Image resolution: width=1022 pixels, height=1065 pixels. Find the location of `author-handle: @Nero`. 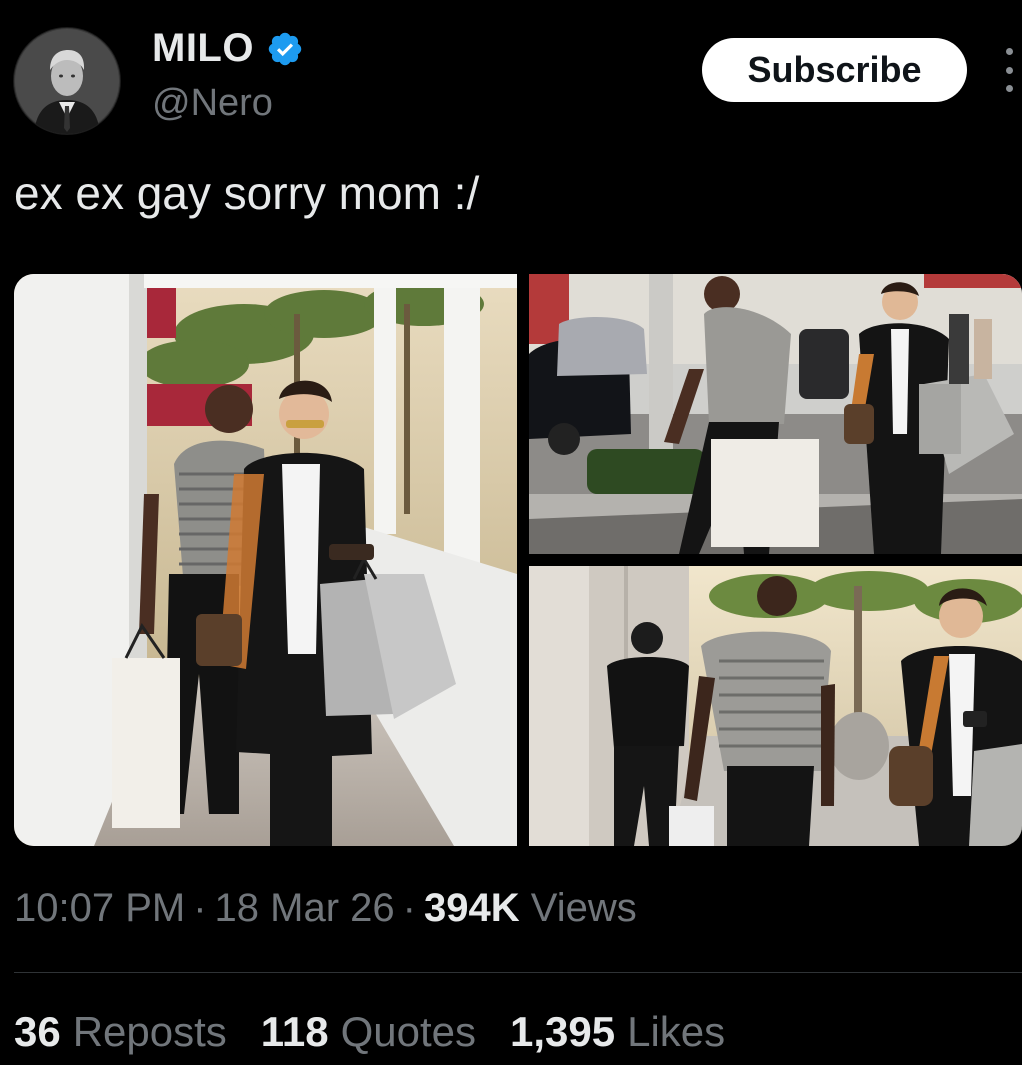

author-handle: @Nero is located at coordinates (212, 103).